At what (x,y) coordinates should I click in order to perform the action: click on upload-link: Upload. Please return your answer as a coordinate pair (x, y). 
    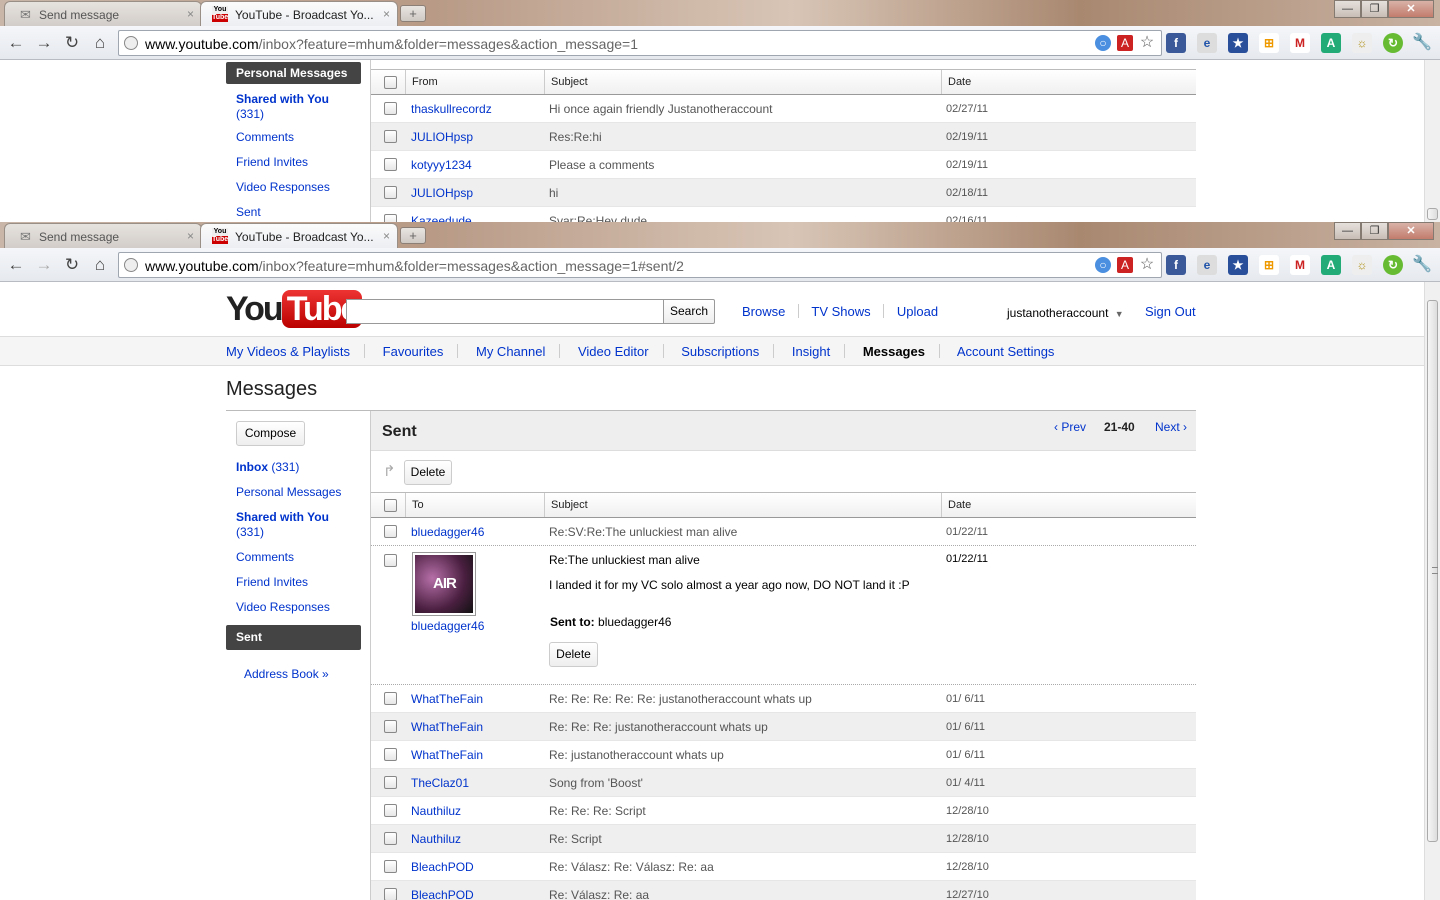
    Looking at the image, I should click on (917, 311).